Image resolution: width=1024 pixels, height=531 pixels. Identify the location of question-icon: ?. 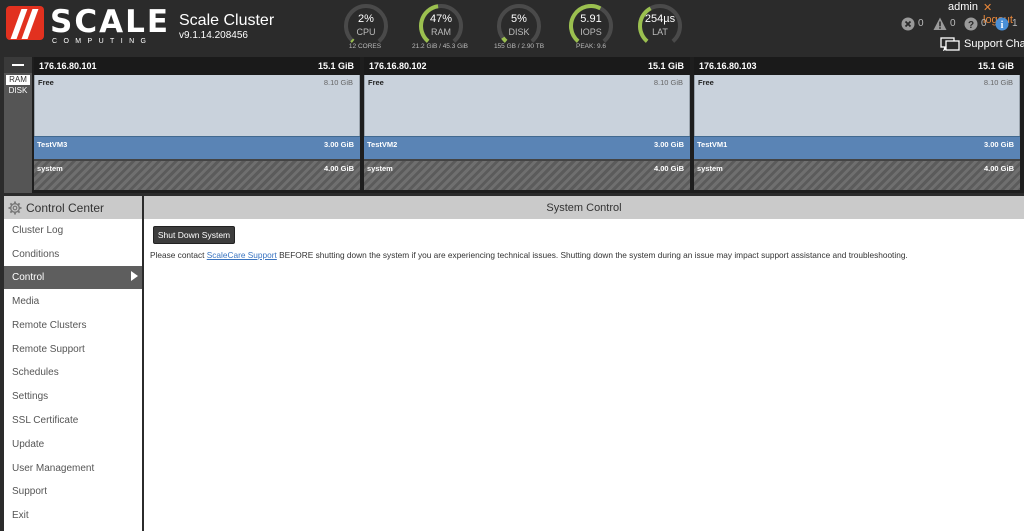
(971, 24).